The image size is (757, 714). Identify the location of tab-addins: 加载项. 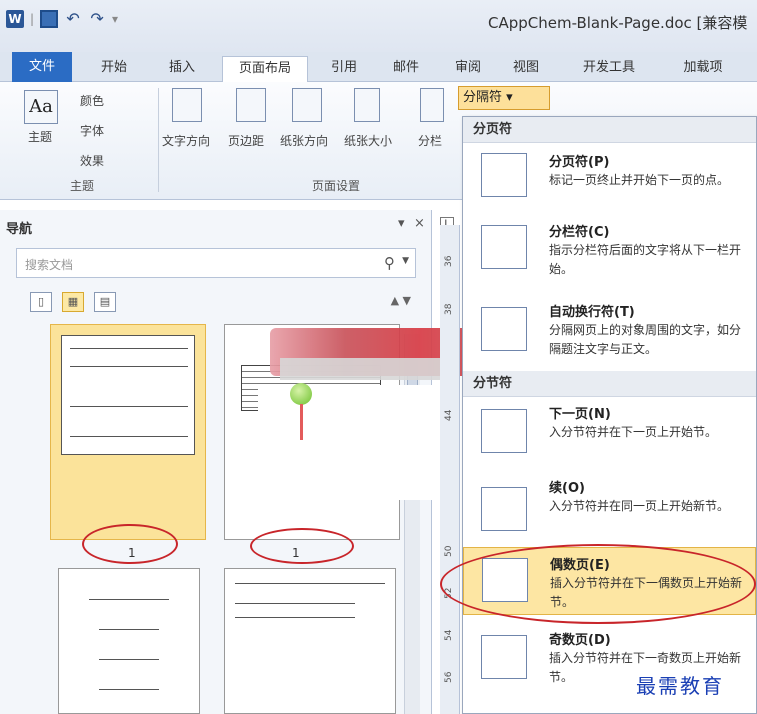
(703, 69).